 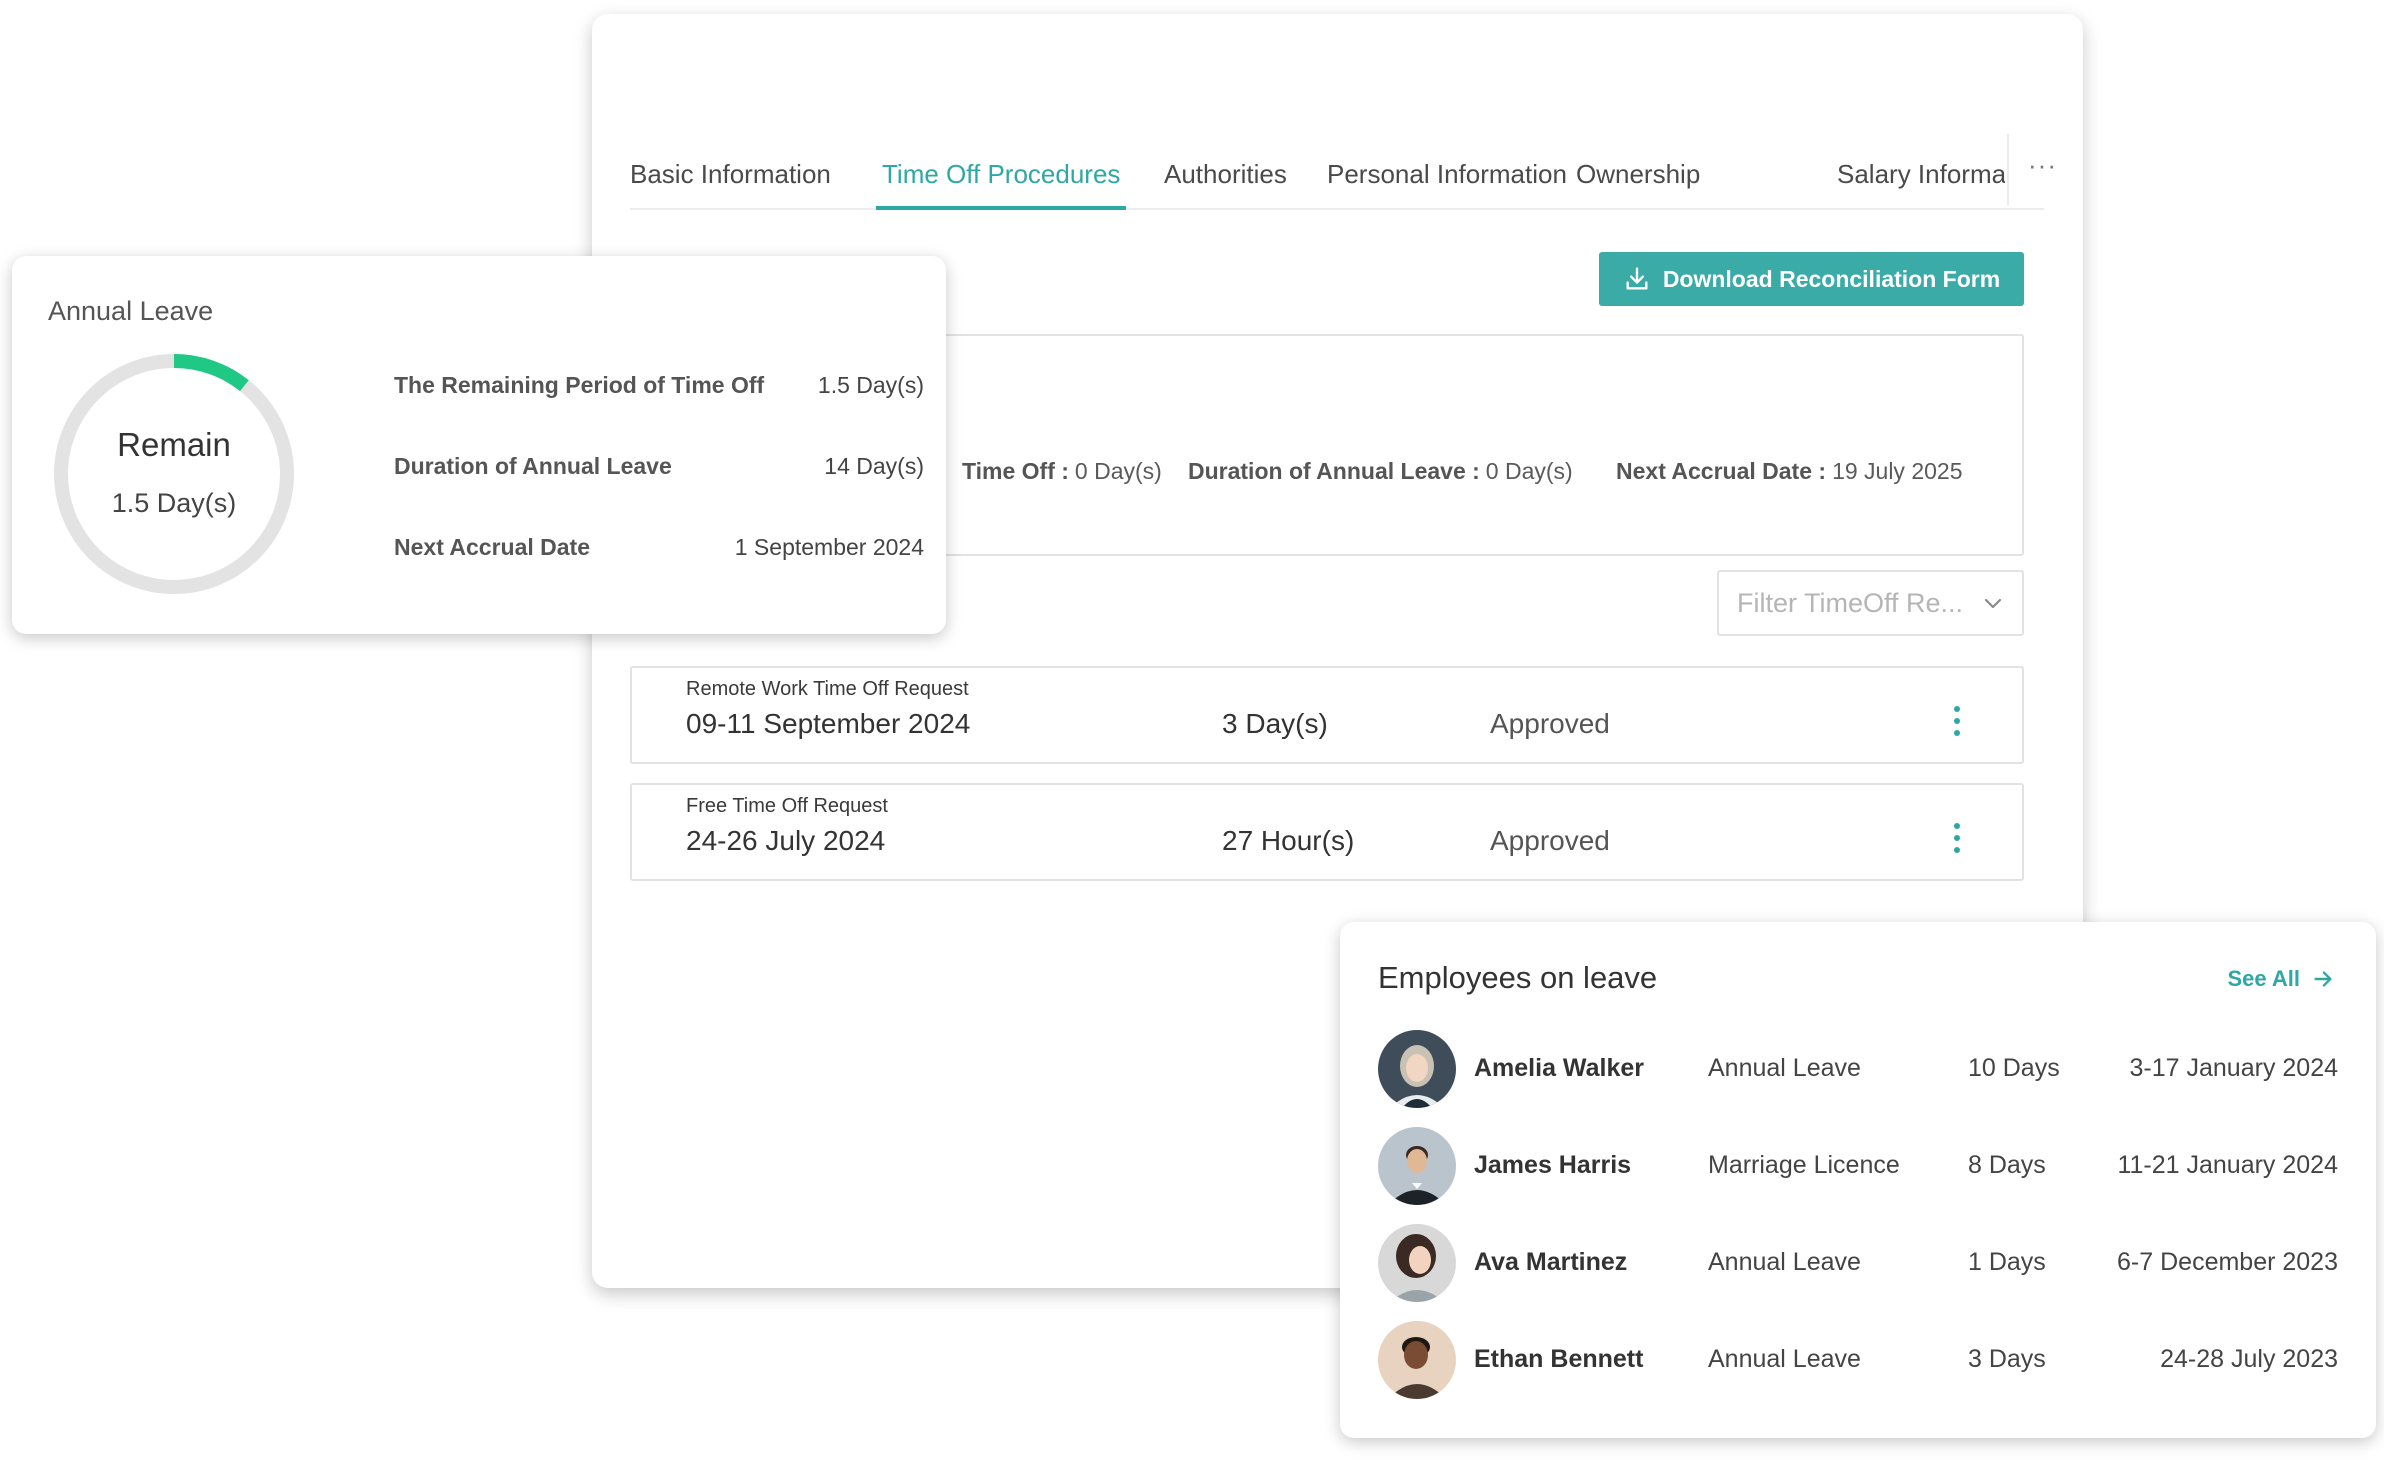 What do you see at coordinates (2007, 1262) in the screenshot?
I see `leave-days: 1 Days` at bounding box center [2007, 1262].